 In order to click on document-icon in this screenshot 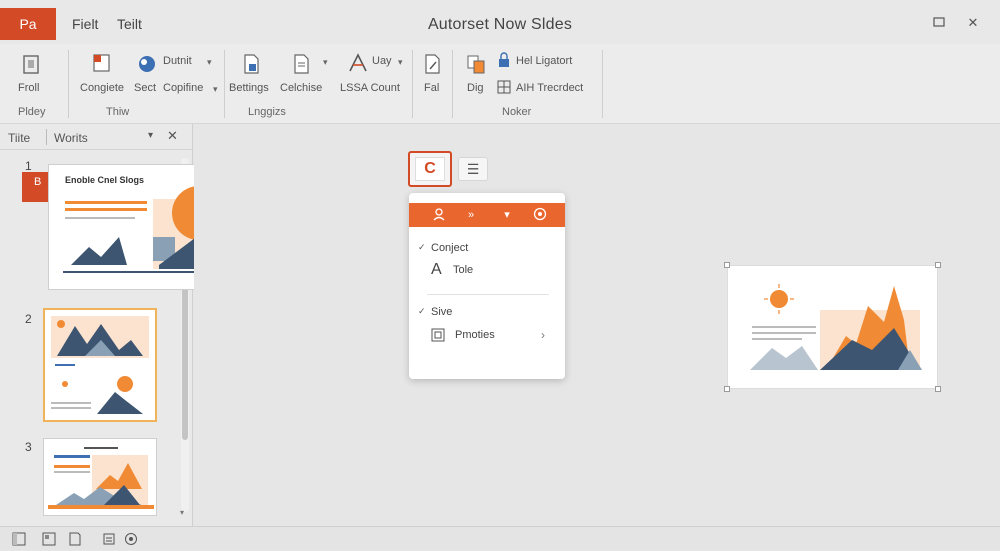, I will do `click(301, 64)`.